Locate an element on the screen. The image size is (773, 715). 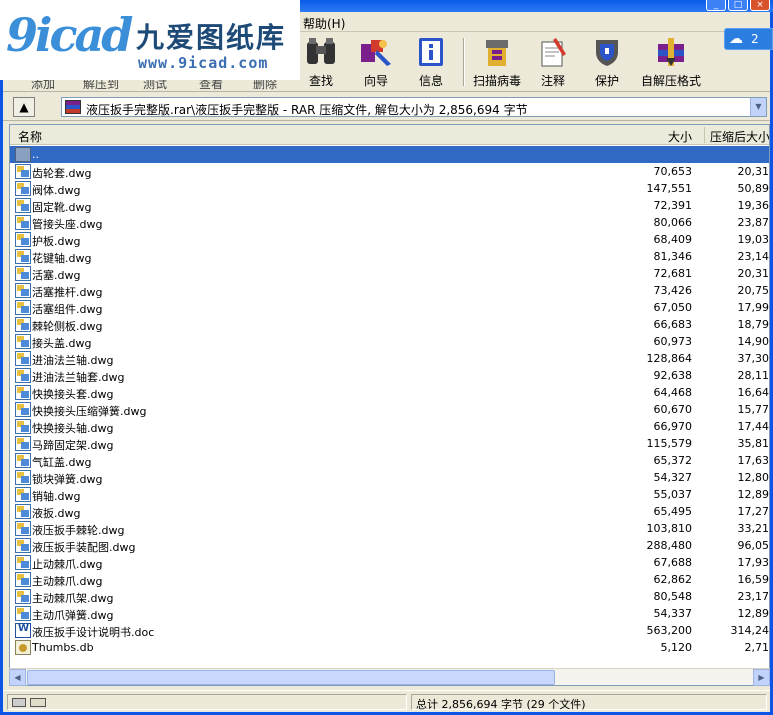
table-row: .. is located at coordinates (389, 154).